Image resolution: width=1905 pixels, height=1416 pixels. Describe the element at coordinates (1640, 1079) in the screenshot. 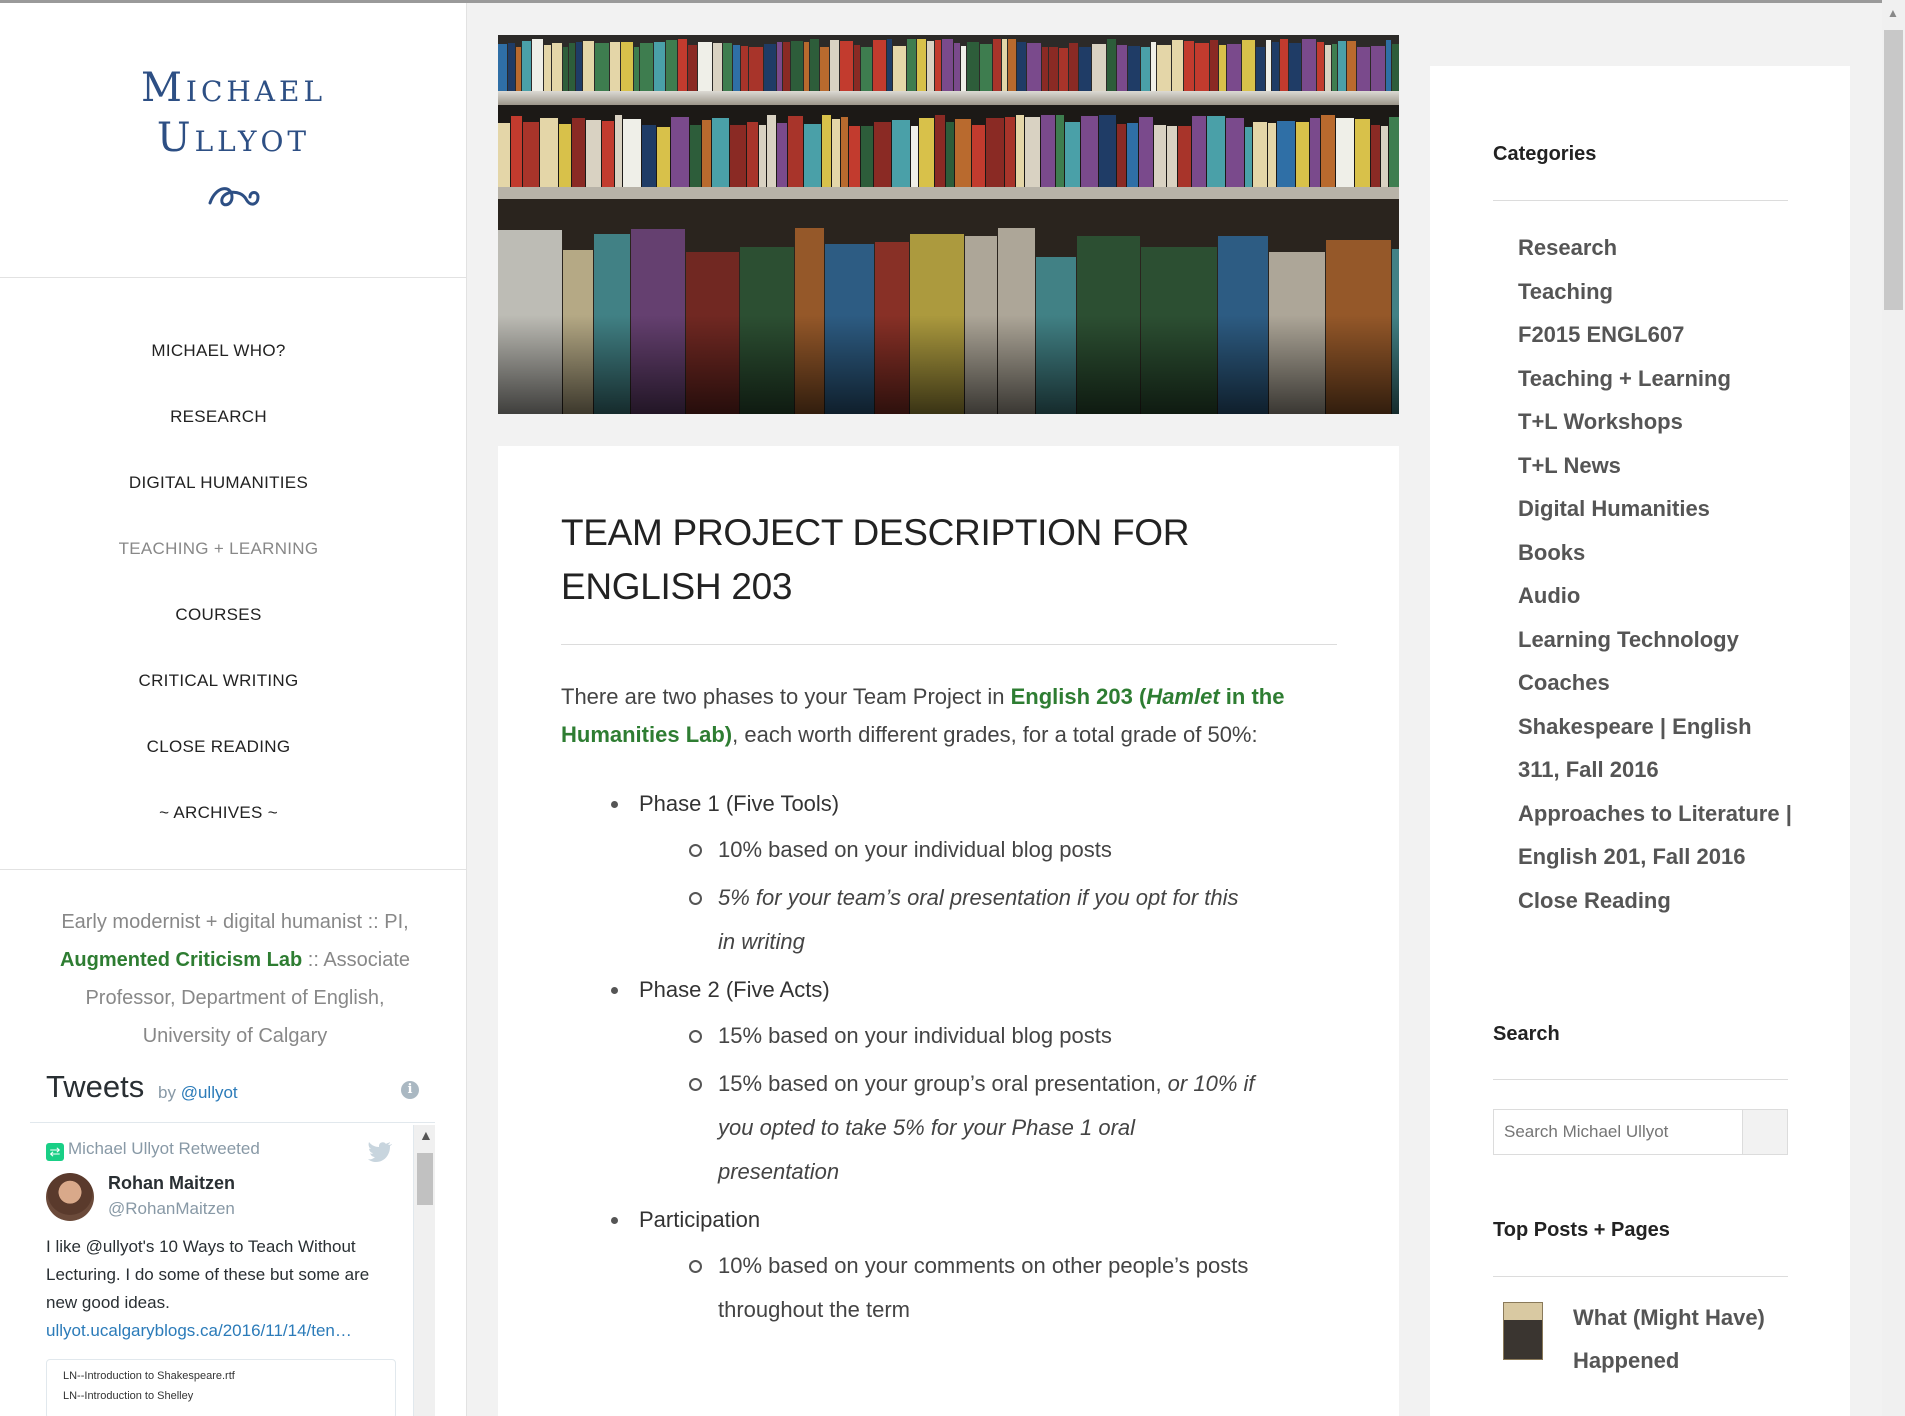

I see `search-divider` at that location.